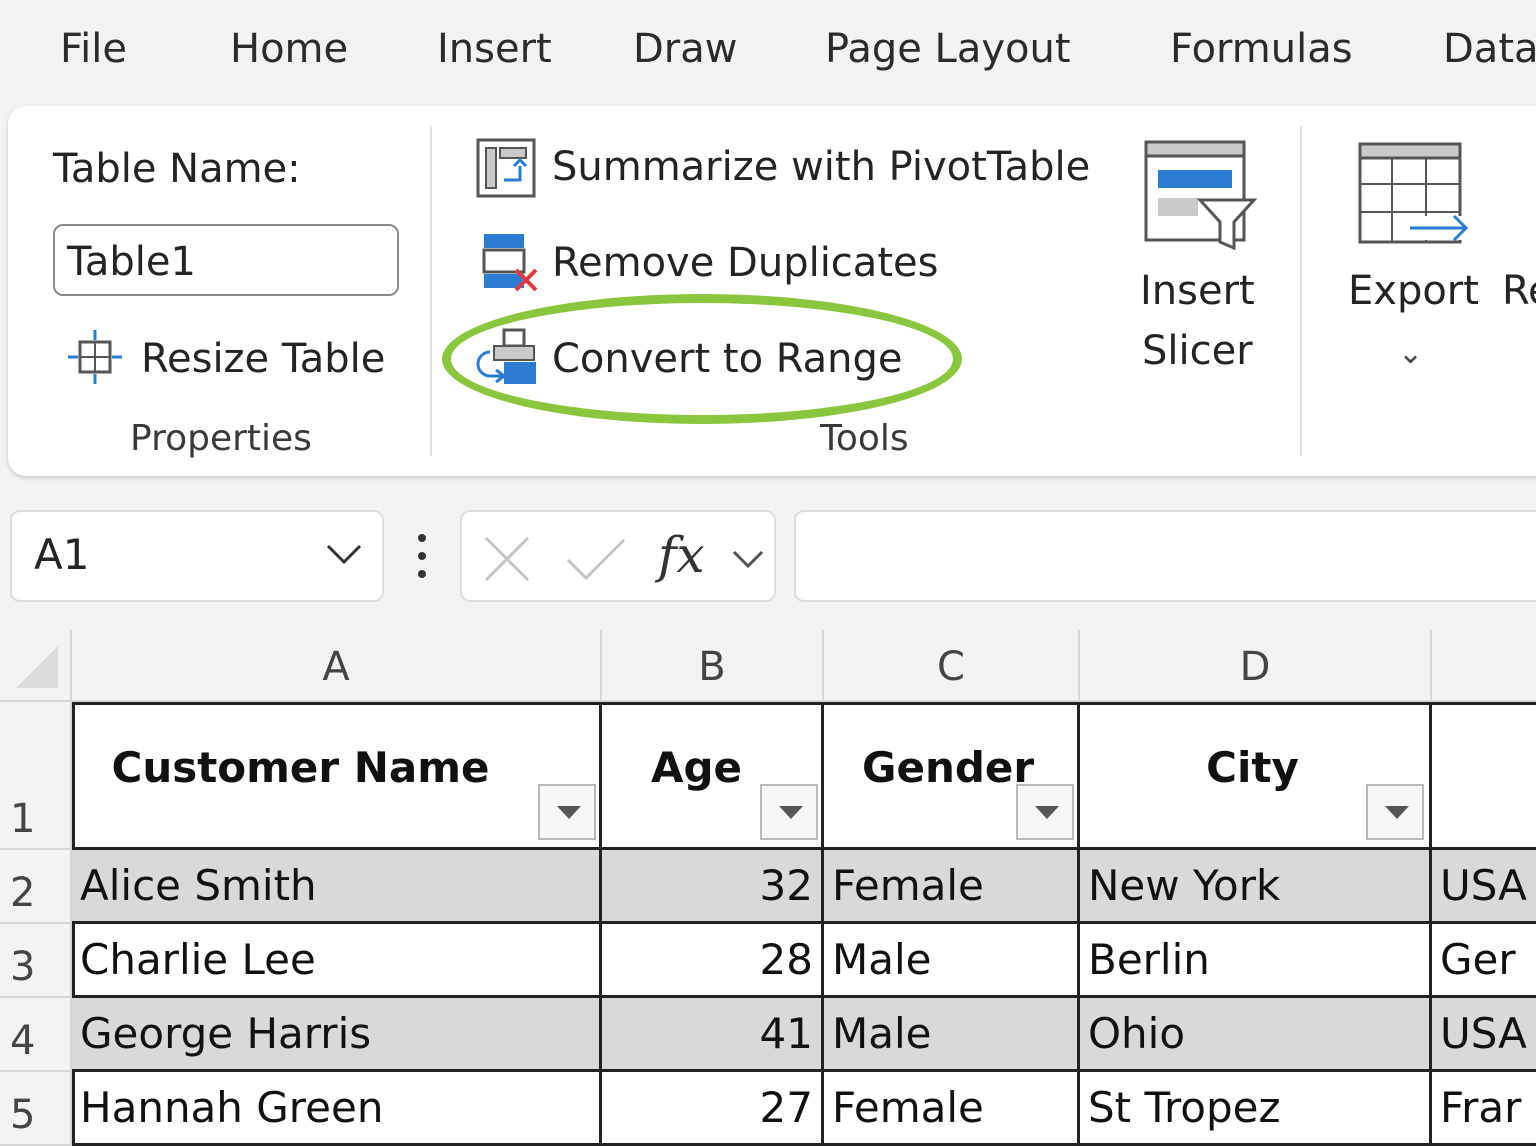 This screenshot has height=1146, width=1536. Describe the element at coordinates (1197, 291) in the screenshot. I see `insert-slicer-label-line1: Insert` at that location.